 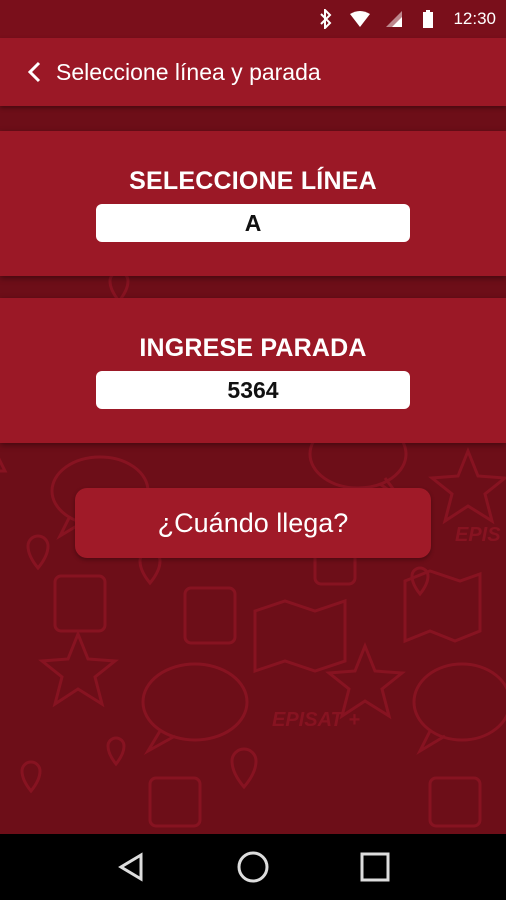 I want to click on line-select-field: A, so click(x=253, y=223).